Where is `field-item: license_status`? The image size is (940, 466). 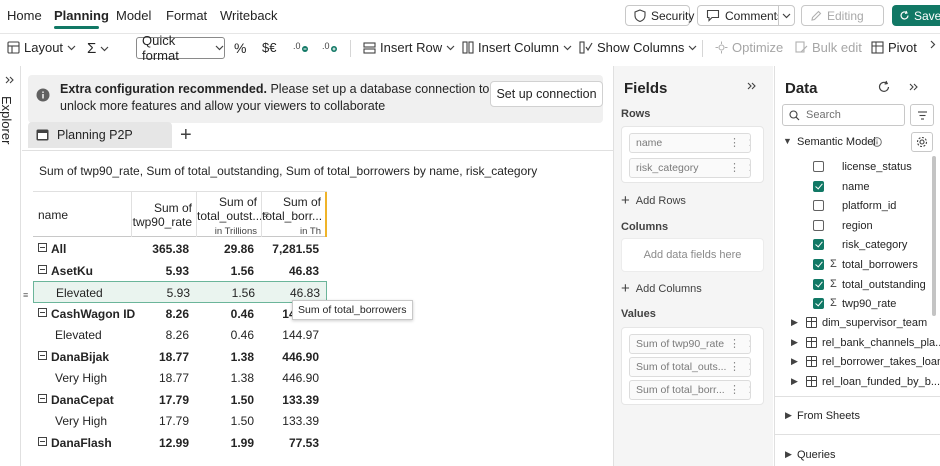 field-item: license_status is located at coordinates (857, 167).